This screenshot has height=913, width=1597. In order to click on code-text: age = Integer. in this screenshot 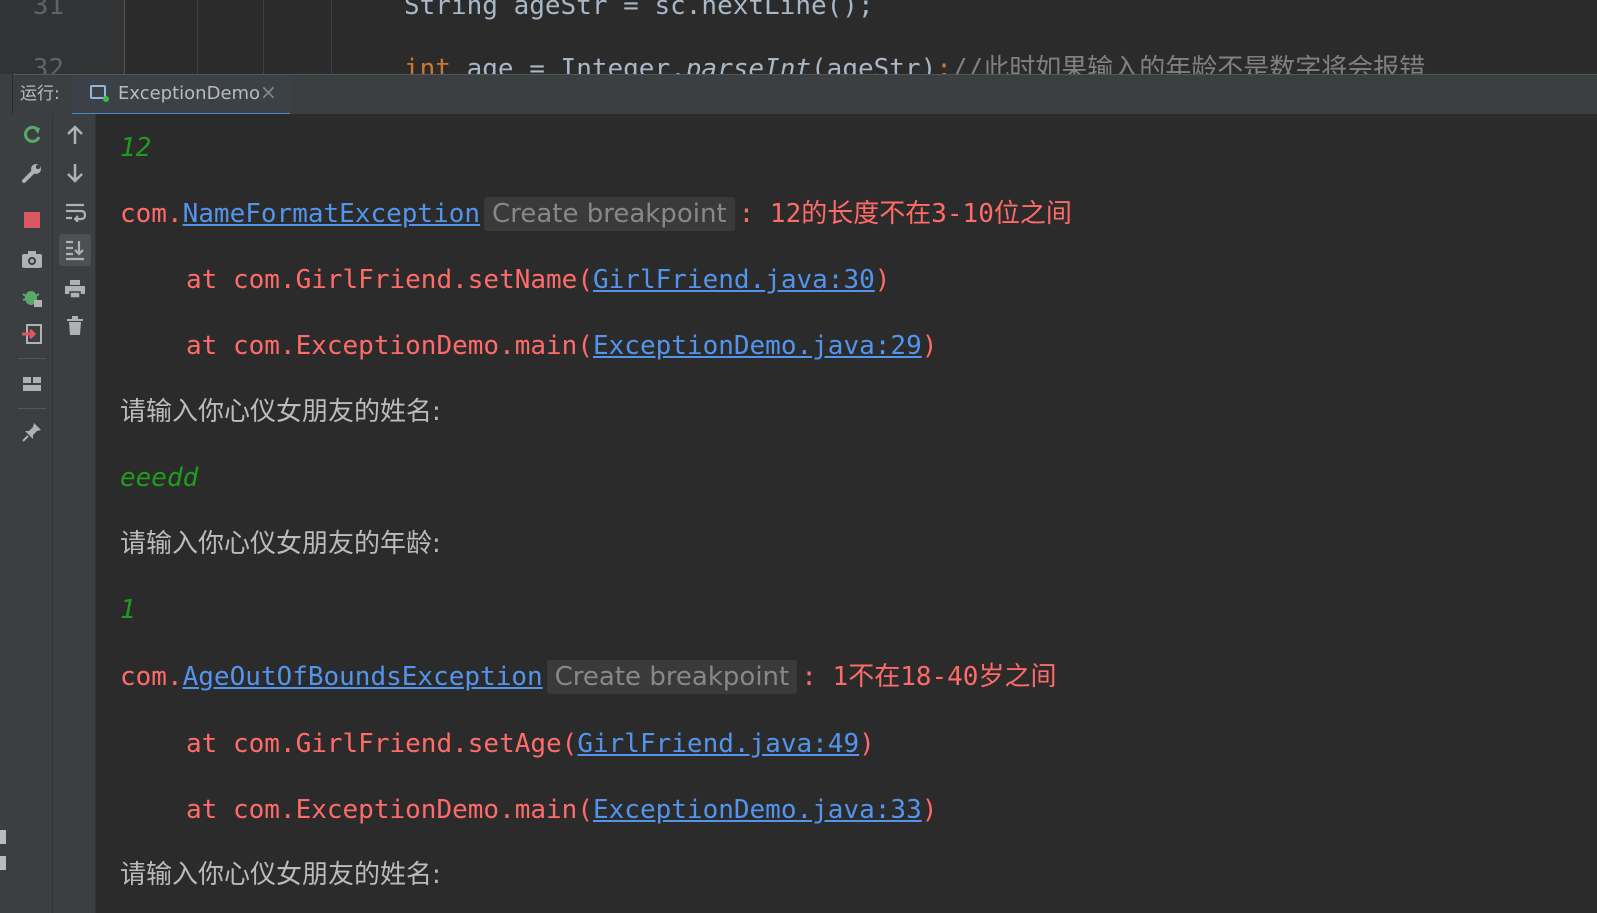, I will do `click(568, 64)`.